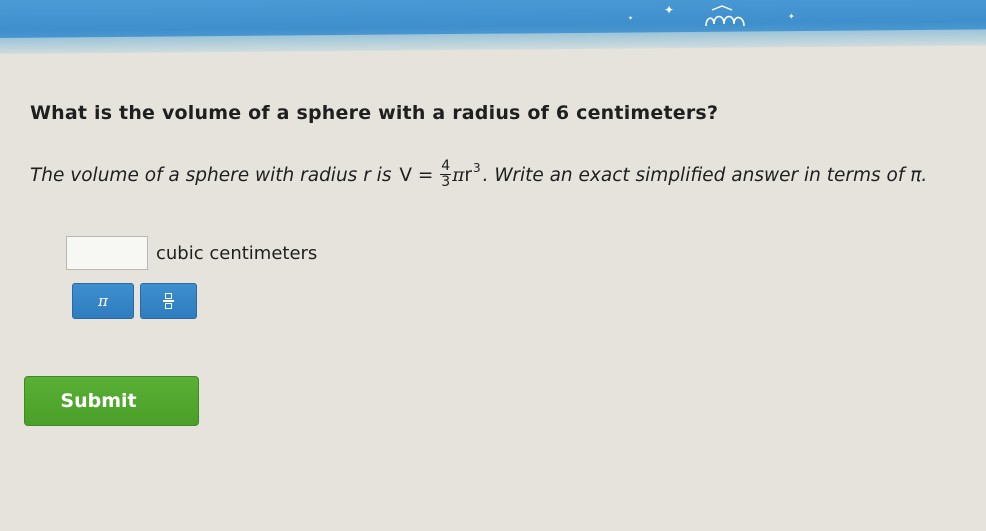  I want to click on answer-unit-label: cubic centimeters, so click(237, 253).